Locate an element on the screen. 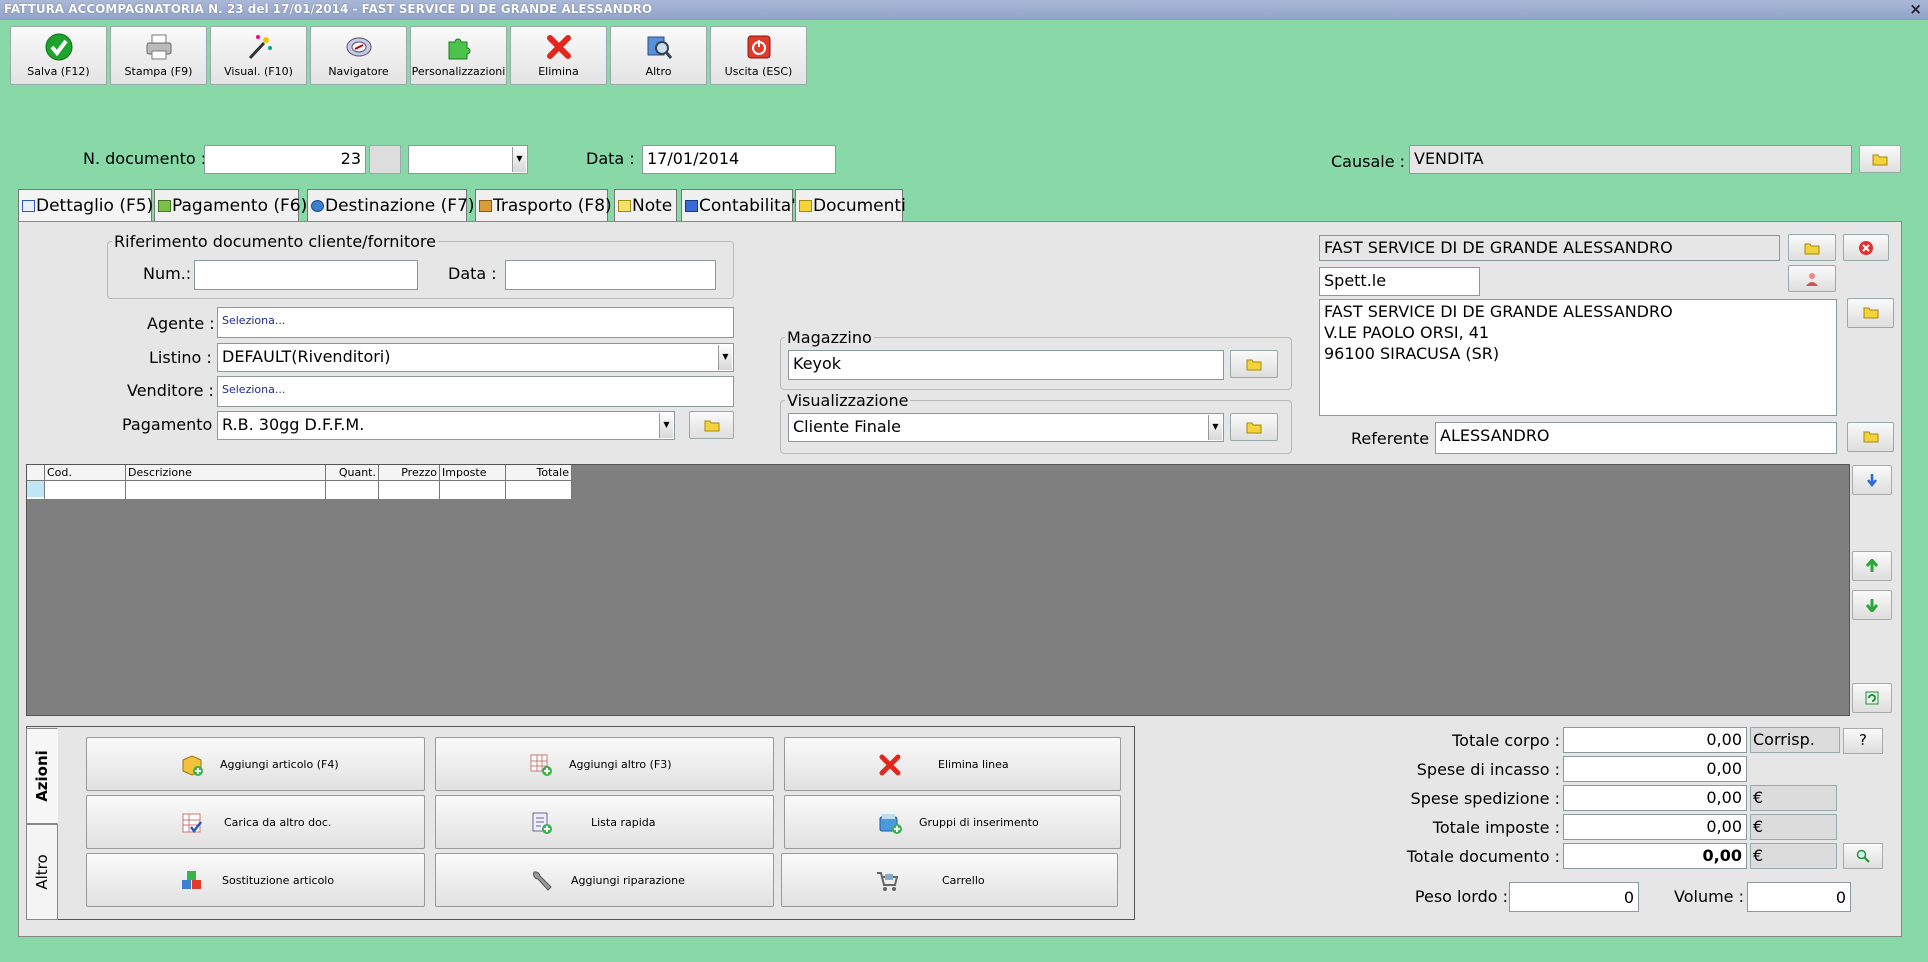  tab-altro-vertical: Altro is located at coordinates (42, 872).